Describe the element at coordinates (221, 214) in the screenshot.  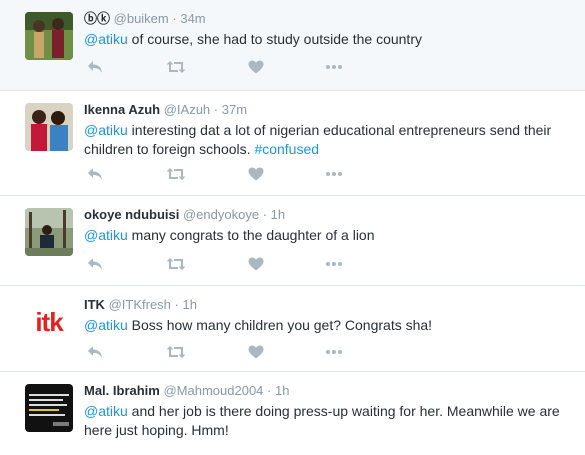
I see `tweet-username: @endyokoye` at that location.